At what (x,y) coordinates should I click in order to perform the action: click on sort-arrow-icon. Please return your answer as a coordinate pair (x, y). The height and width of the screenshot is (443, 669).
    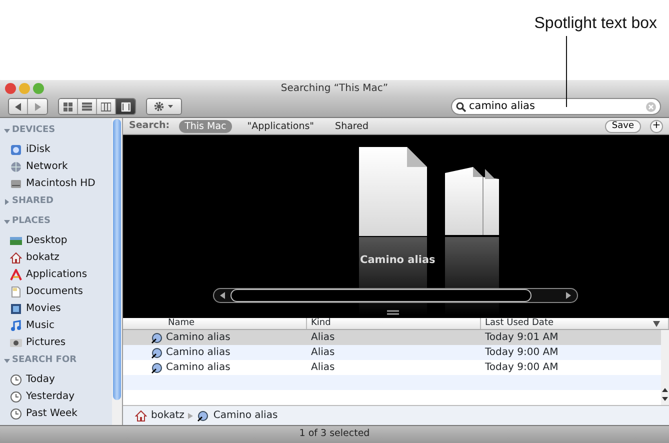
    Looking at the image, I should click on (656, 323).